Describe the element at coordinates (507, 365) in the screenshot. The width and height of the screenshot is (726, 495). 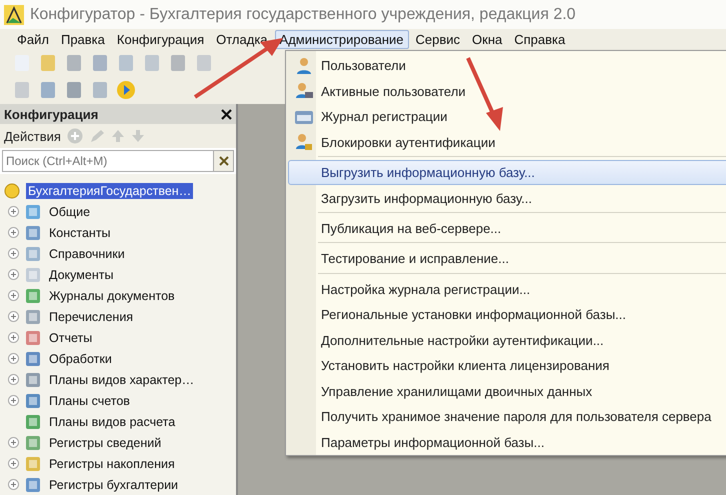
I see `dropdown-menu-item: Установить настройки клиента лицензирования` at that location.